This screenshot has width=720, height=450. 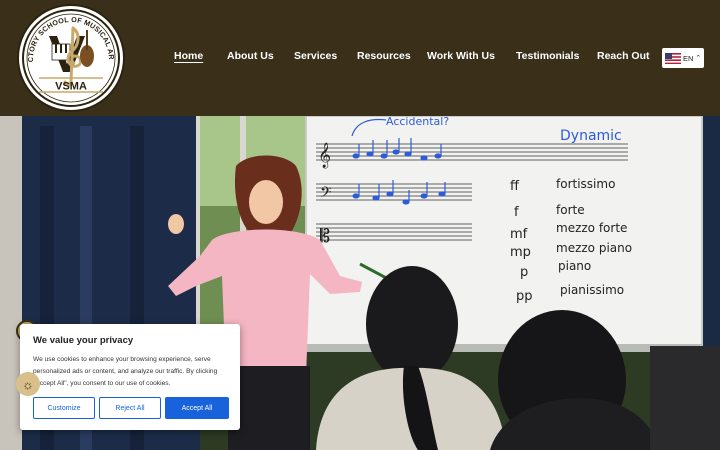 What do you see at coordinates (673, 58) in the screenshot?
I see `us-flag-icon` at bounding box center [673, 58].